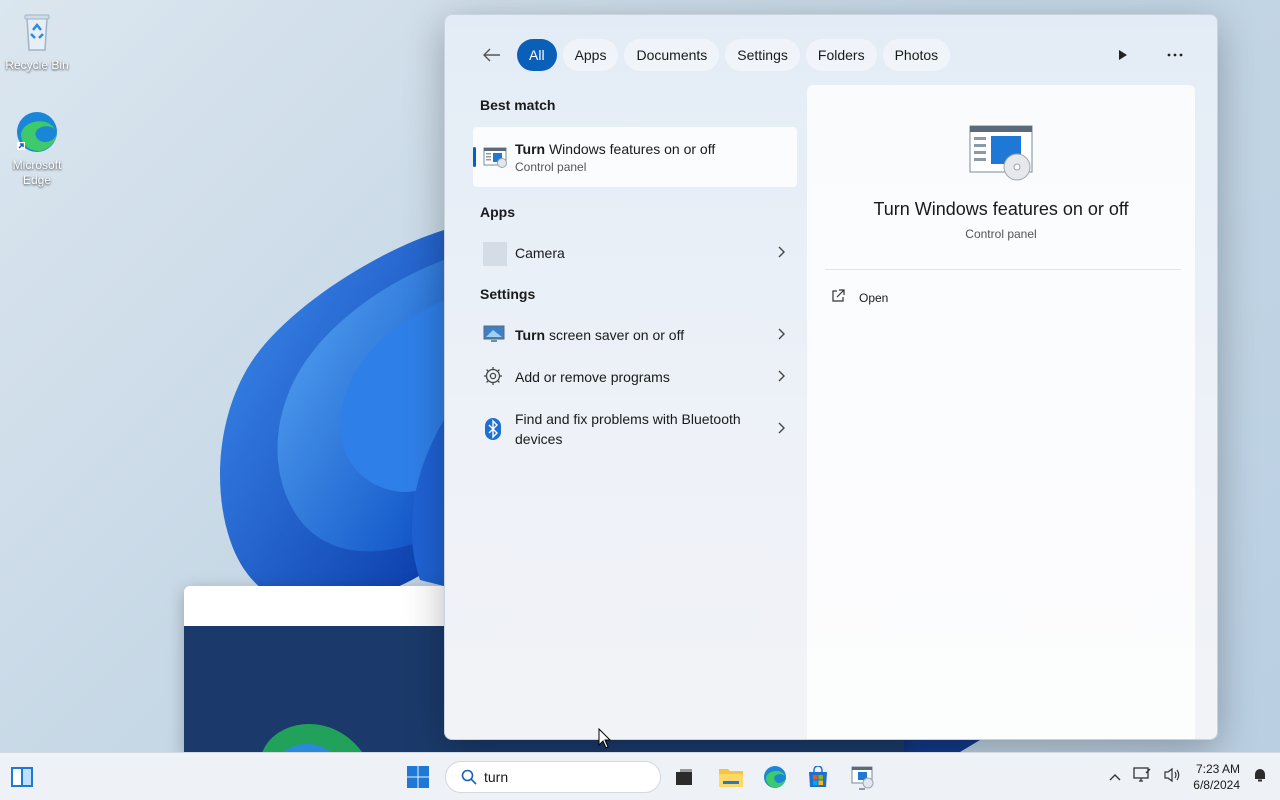 The height and width of the screenshot is (800, 1280). I want to click on clock-date: 6/8/2024, so click(1216, 785).